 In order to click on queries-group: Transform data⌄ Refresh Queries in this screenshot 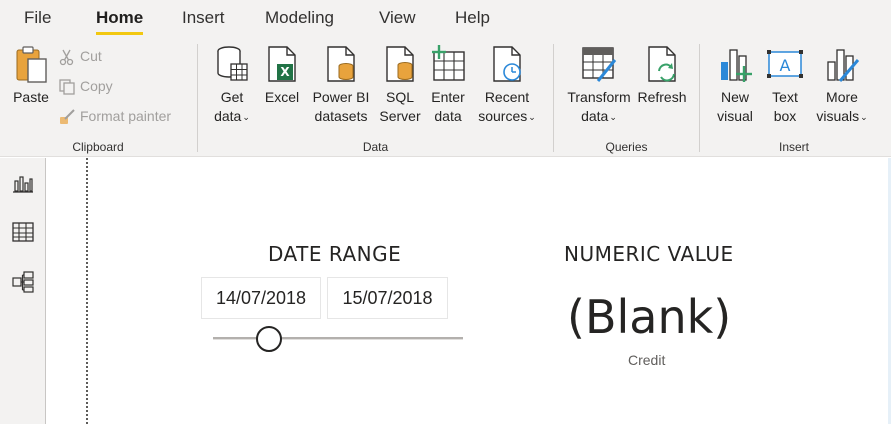, I will do `click(626, 98)`.